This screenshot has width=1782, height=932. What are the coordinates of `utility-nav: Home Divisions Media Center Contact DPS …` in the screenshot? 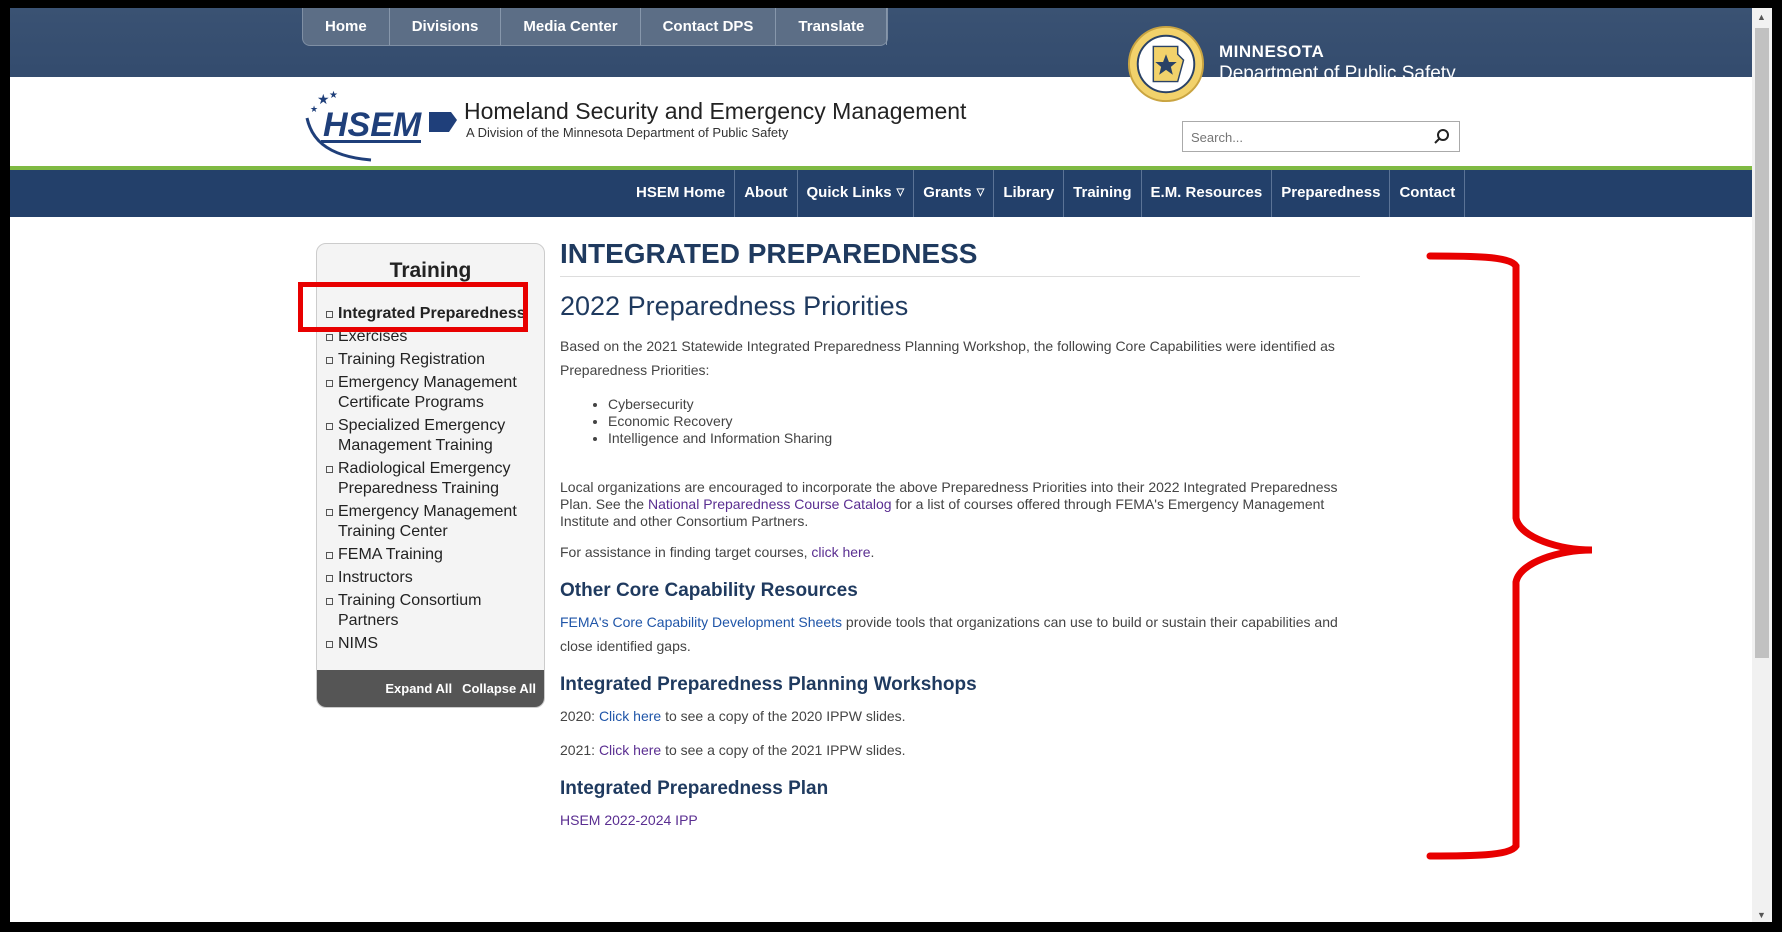 It's located at (595, 27).